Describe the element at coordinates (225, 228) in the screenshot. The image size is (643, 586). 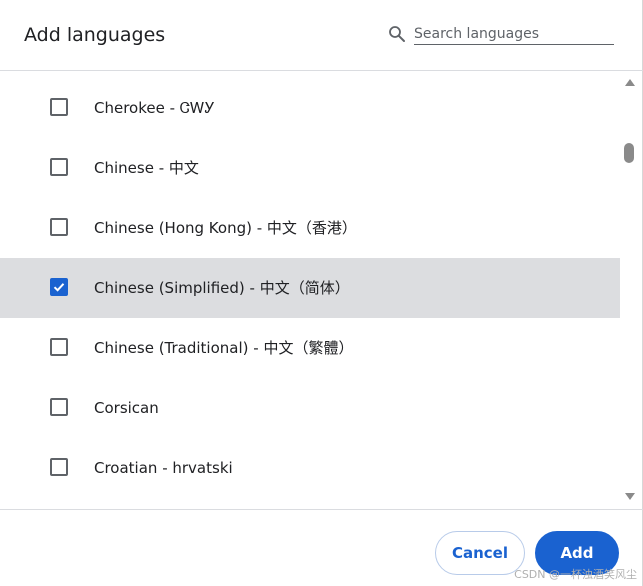
I see `language-label: Chinese (Hong Kong) - 中文（香港）` at that location.